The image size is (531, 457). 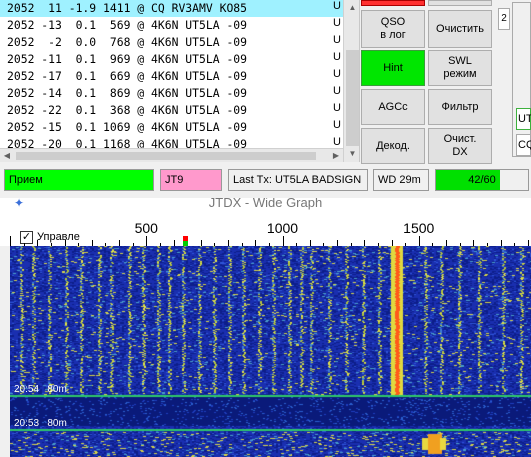 I want to click on wd-status: WD 29m, so click(x=401, y=180).